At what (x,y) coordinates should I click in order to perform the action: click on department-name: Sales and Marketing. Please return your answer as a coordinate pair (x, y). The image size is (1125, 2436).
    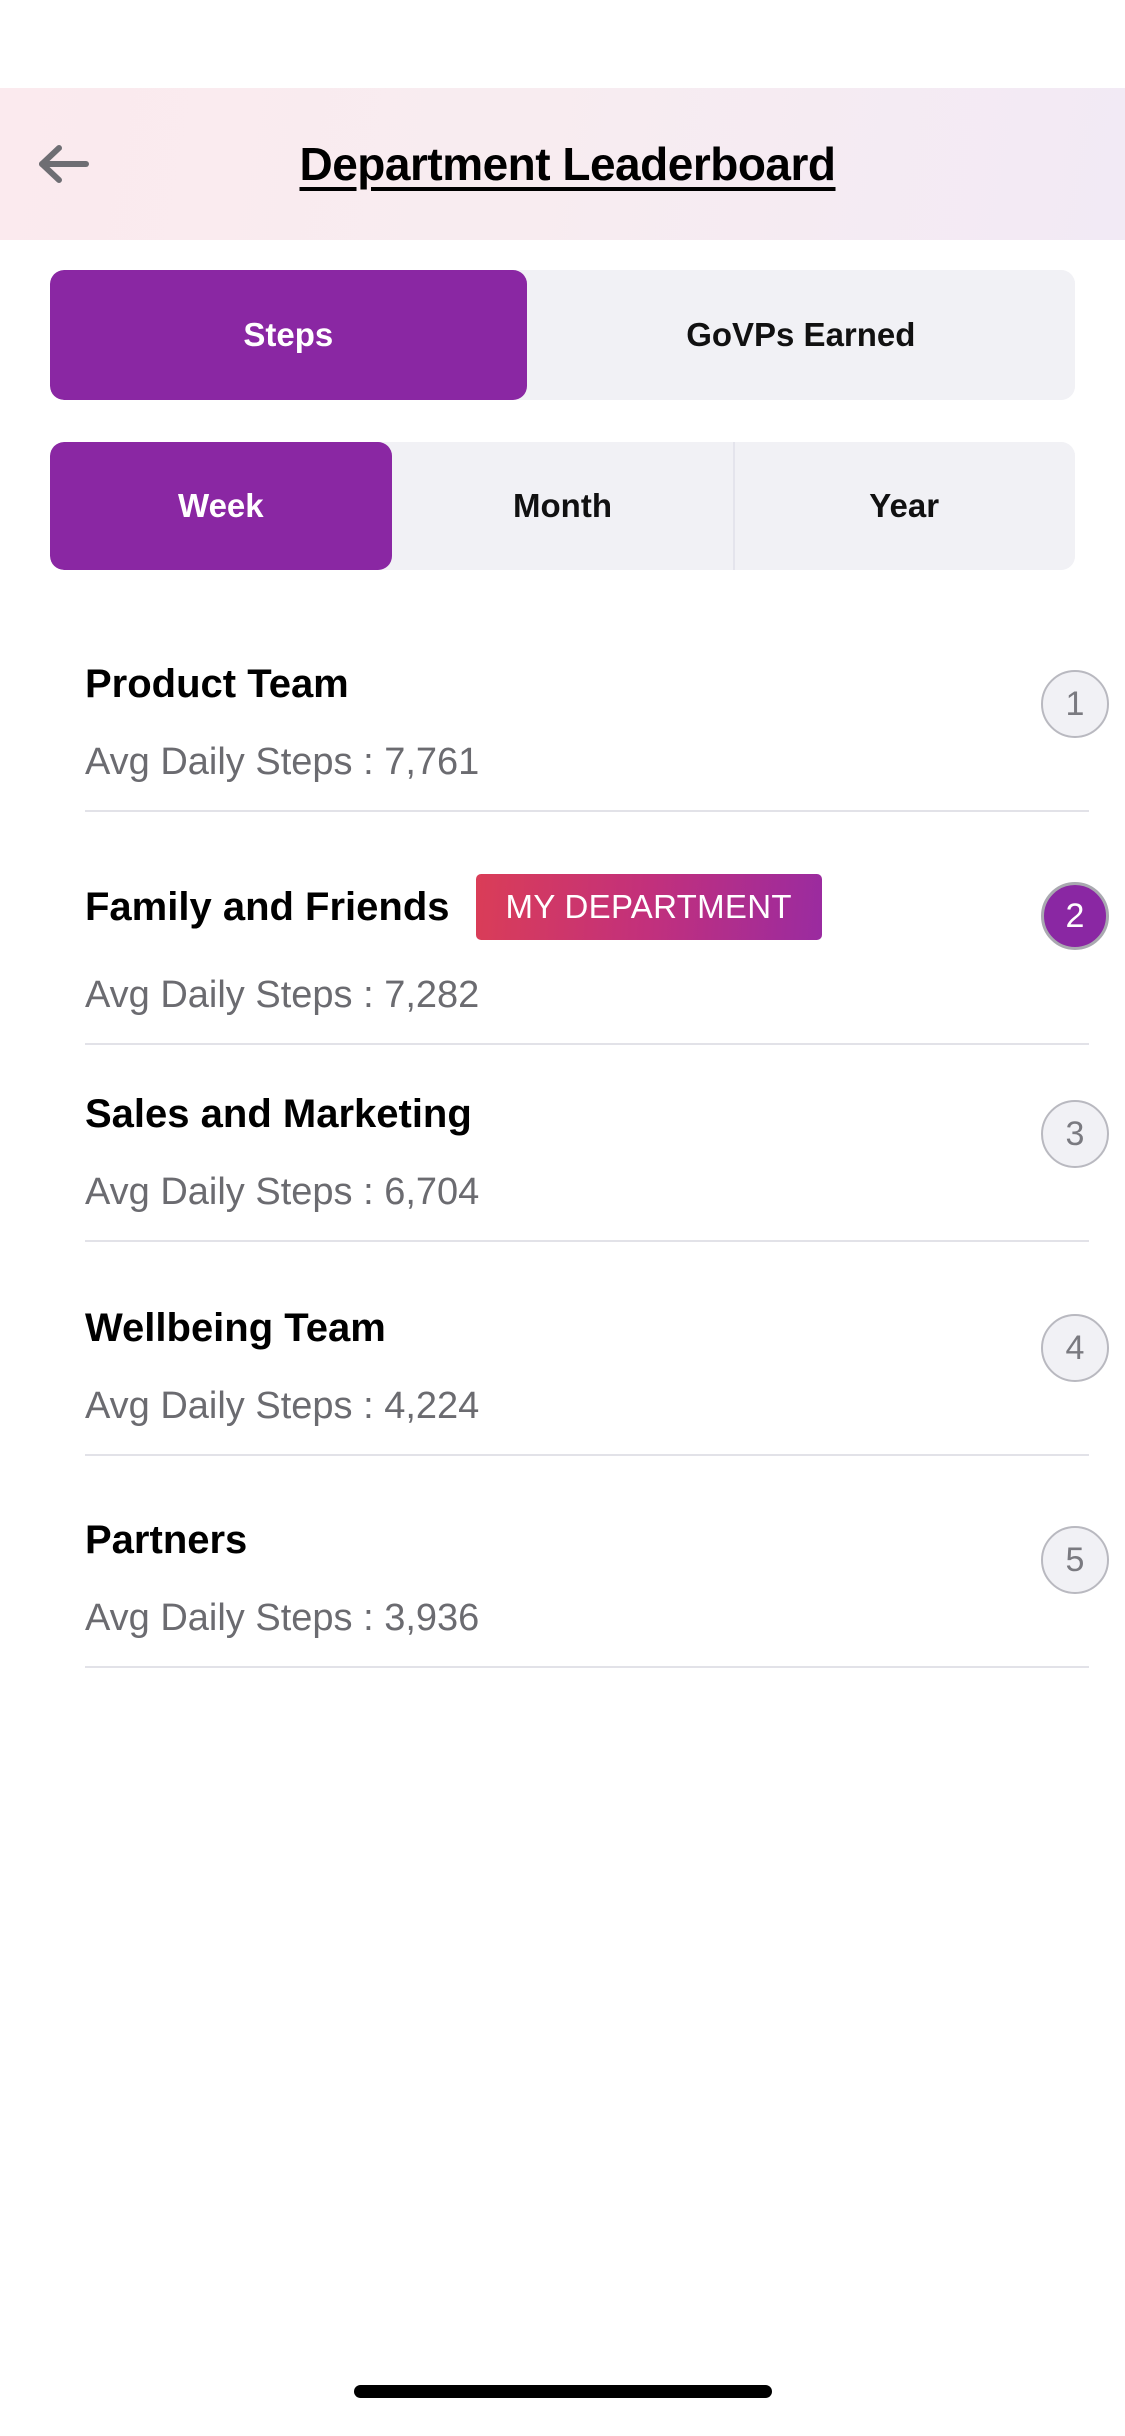
    Looking at the image, I should click on (278, 1114).